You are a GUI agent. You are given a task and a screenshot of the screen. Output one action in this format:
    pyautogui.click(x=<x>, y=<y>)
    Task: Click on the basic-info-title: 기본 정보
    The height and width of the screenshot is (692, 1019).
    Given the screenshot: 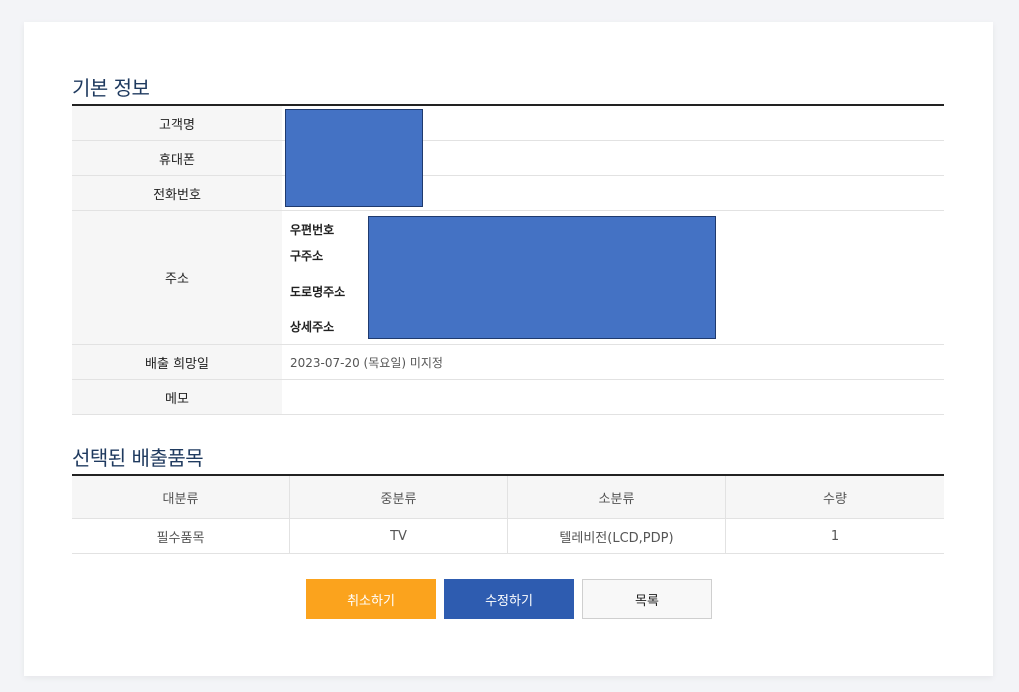 What is the action you would take?
    pyautogui.click(x=111, y=88)
    